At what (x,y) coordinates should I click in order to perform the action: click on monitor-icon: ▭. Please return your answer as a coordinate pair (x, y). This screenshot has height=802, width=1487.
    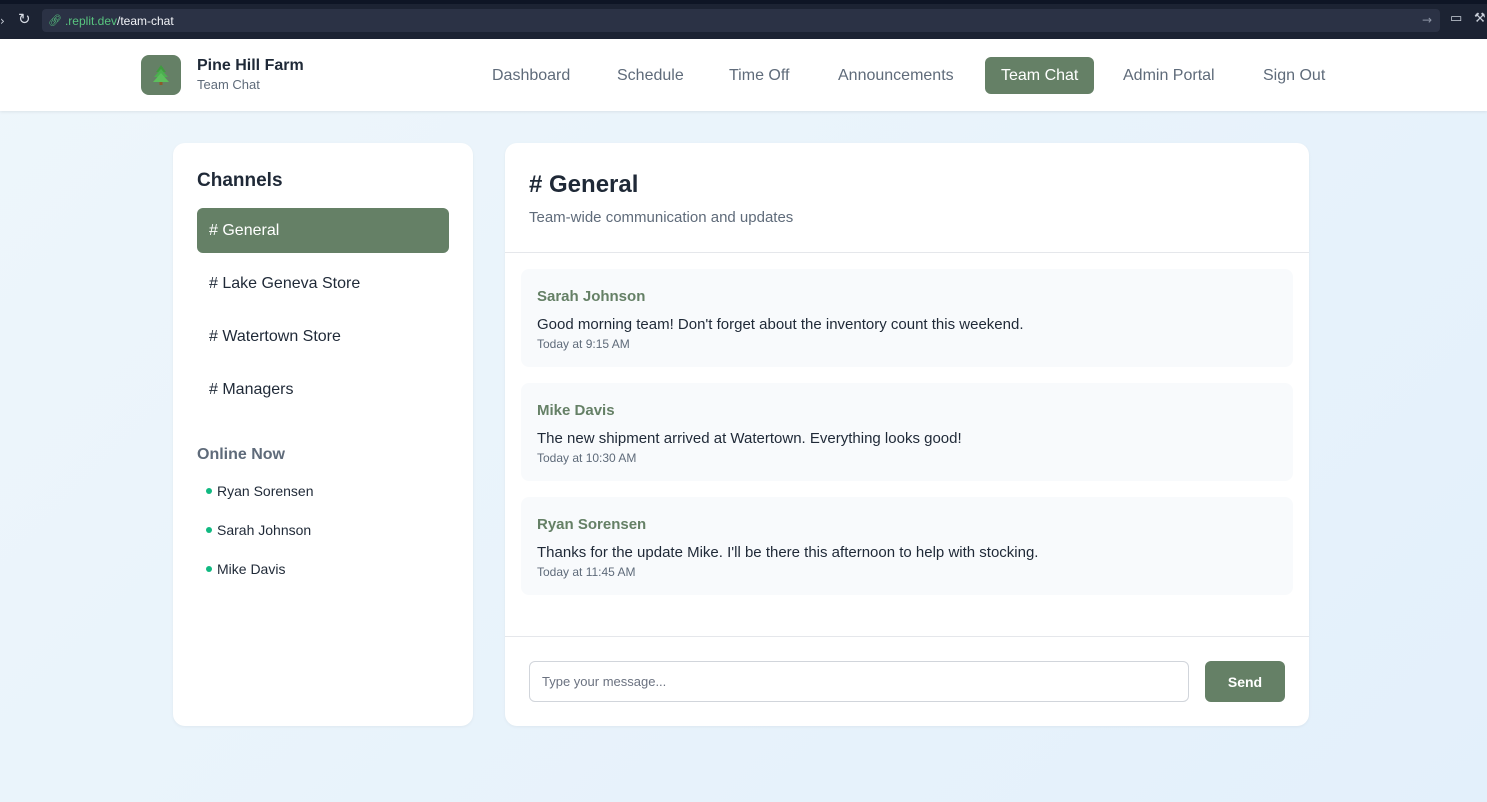
    Looking at the image, I should click on (1456, 18).